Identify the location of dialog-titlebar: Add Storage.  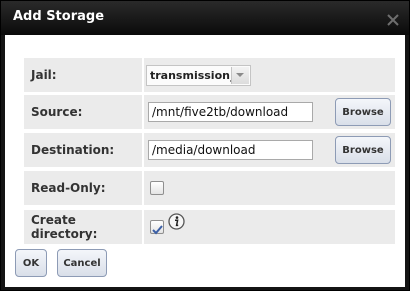
(205, 18).